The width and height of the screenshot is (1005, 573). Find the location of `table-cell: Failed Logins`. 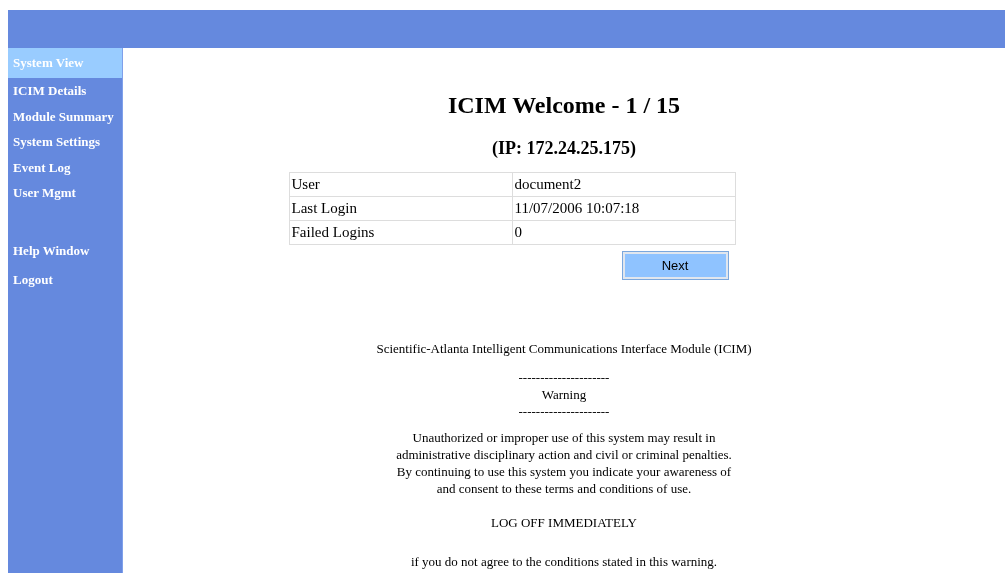

table-cell: Failed Logins is located at coordinates (400, 232).